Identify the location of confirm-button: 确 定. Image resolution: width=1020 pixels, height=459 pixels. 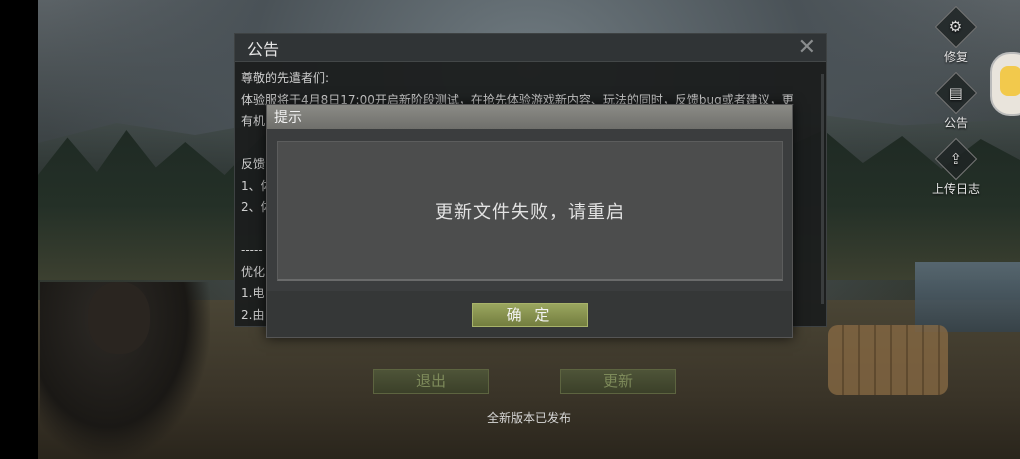
(530, 315).